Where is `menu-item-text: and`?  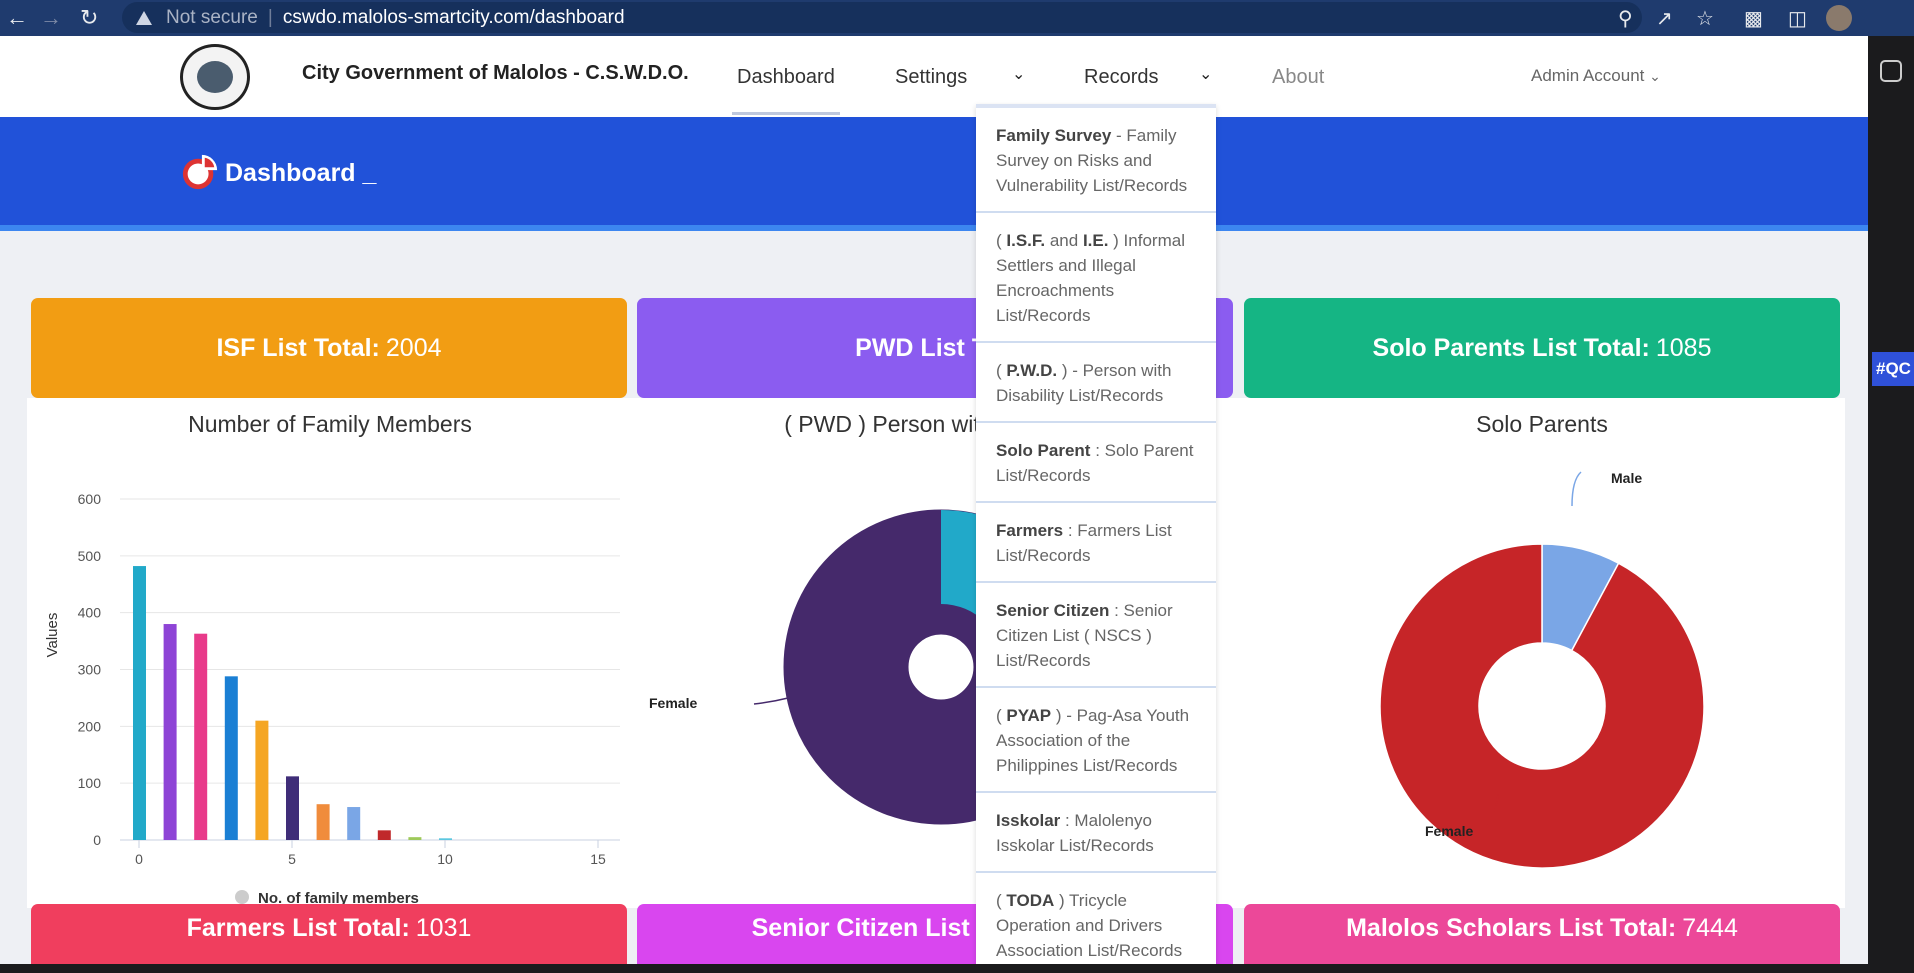 menu-item-text: and is located at coordinates (1064, 240).